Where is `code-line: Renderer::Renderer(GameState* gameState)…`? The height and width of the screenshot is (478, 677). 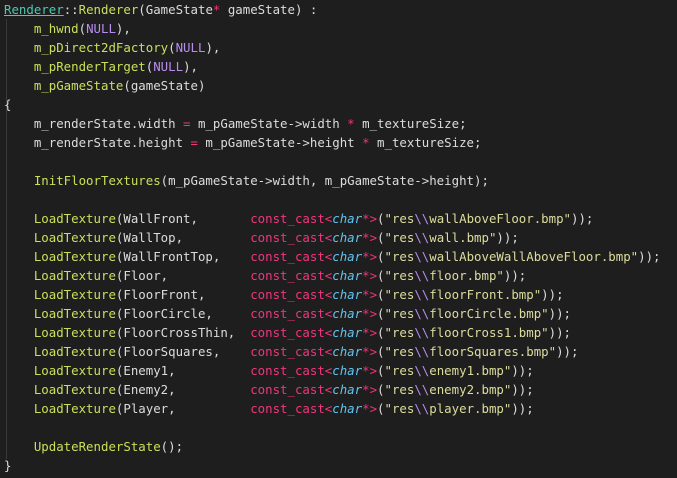 code-line: Renderer::Renderer(GameState* gameState)… is located at coordinates (160, 9).